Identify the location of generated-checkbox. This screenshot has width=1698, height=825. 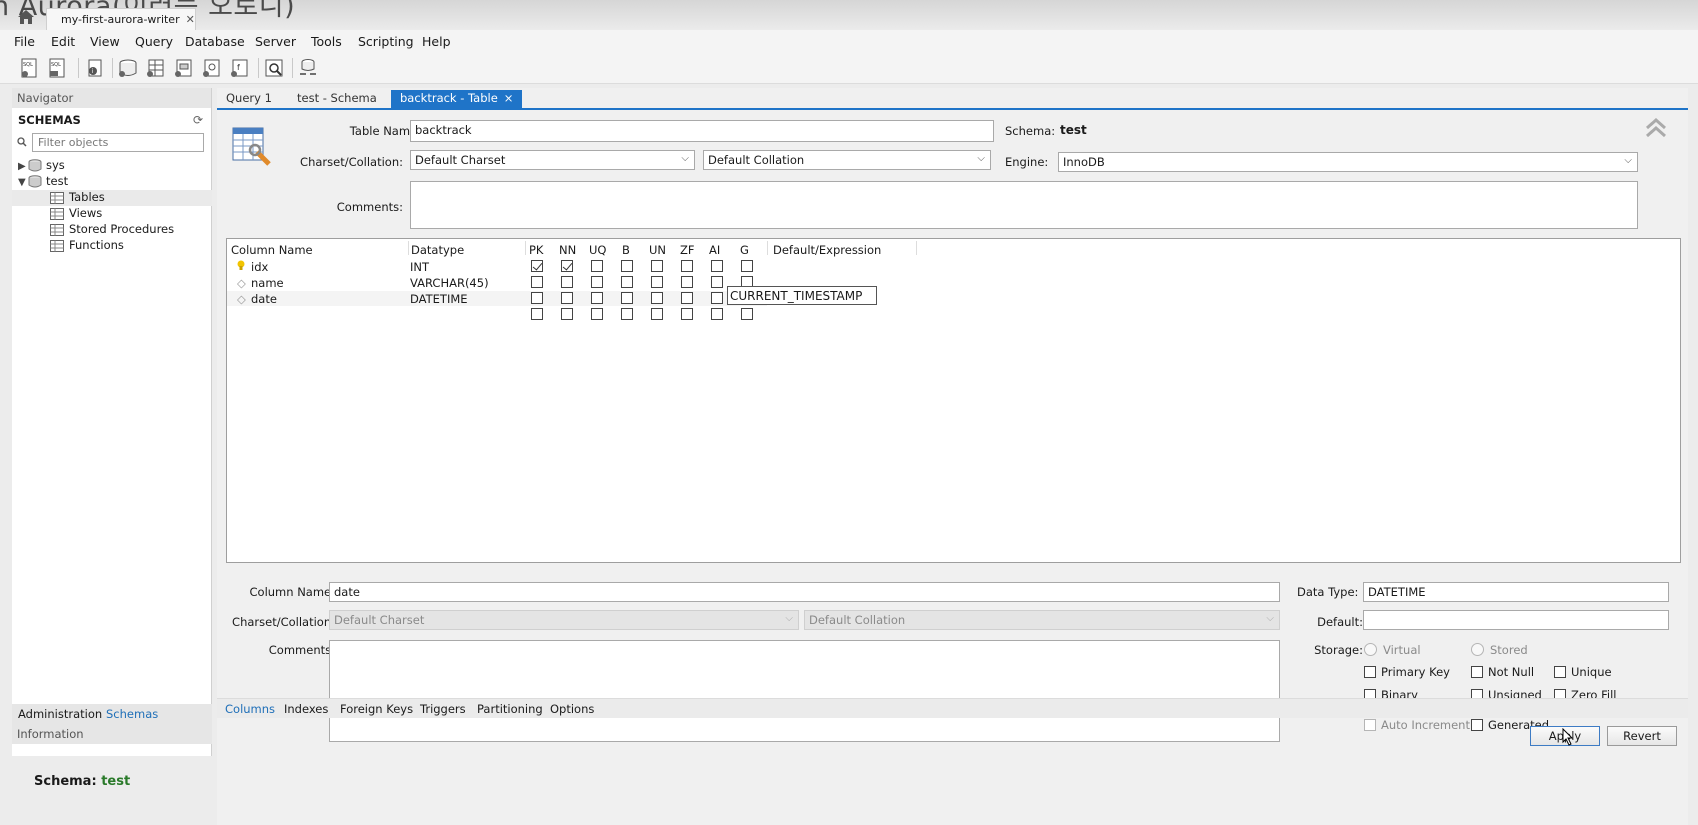
(1477, 725).